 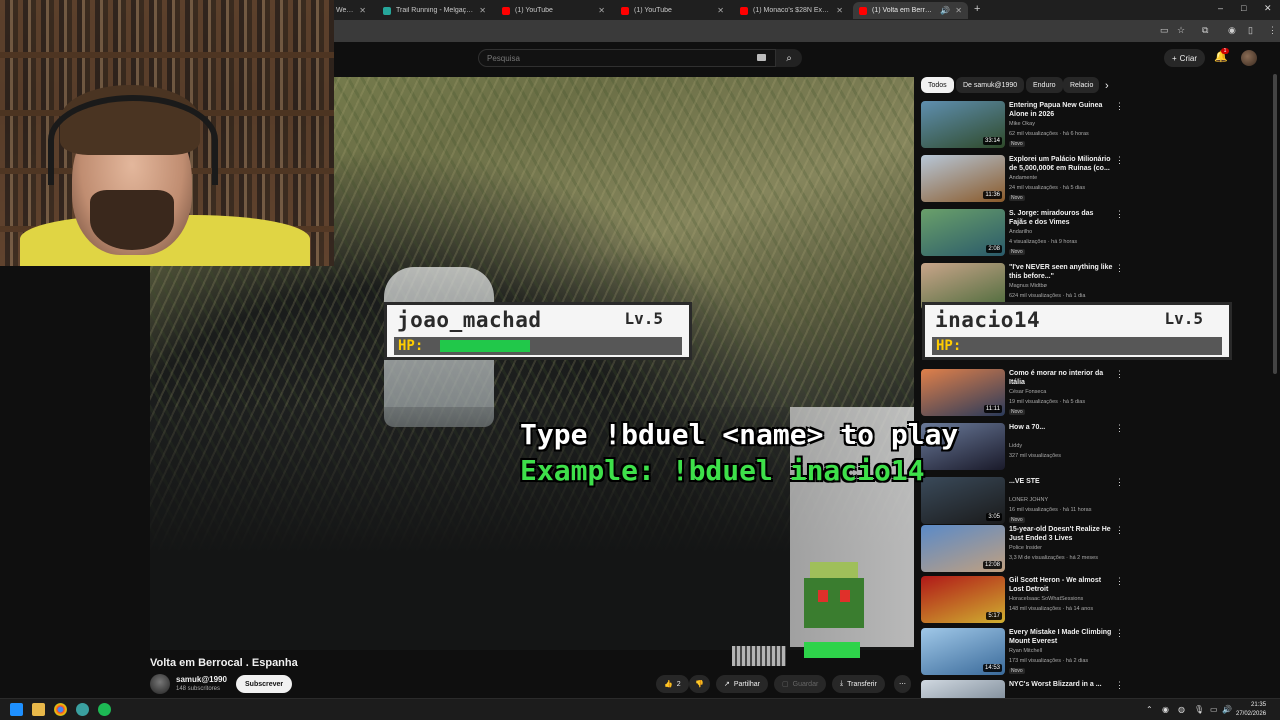 What do you see at coordinates (1046, 599) in the screenshot?
I see `recommendation-channel: HoraceIsaac SoWhatSessions` at bounding box center [1046, 599].